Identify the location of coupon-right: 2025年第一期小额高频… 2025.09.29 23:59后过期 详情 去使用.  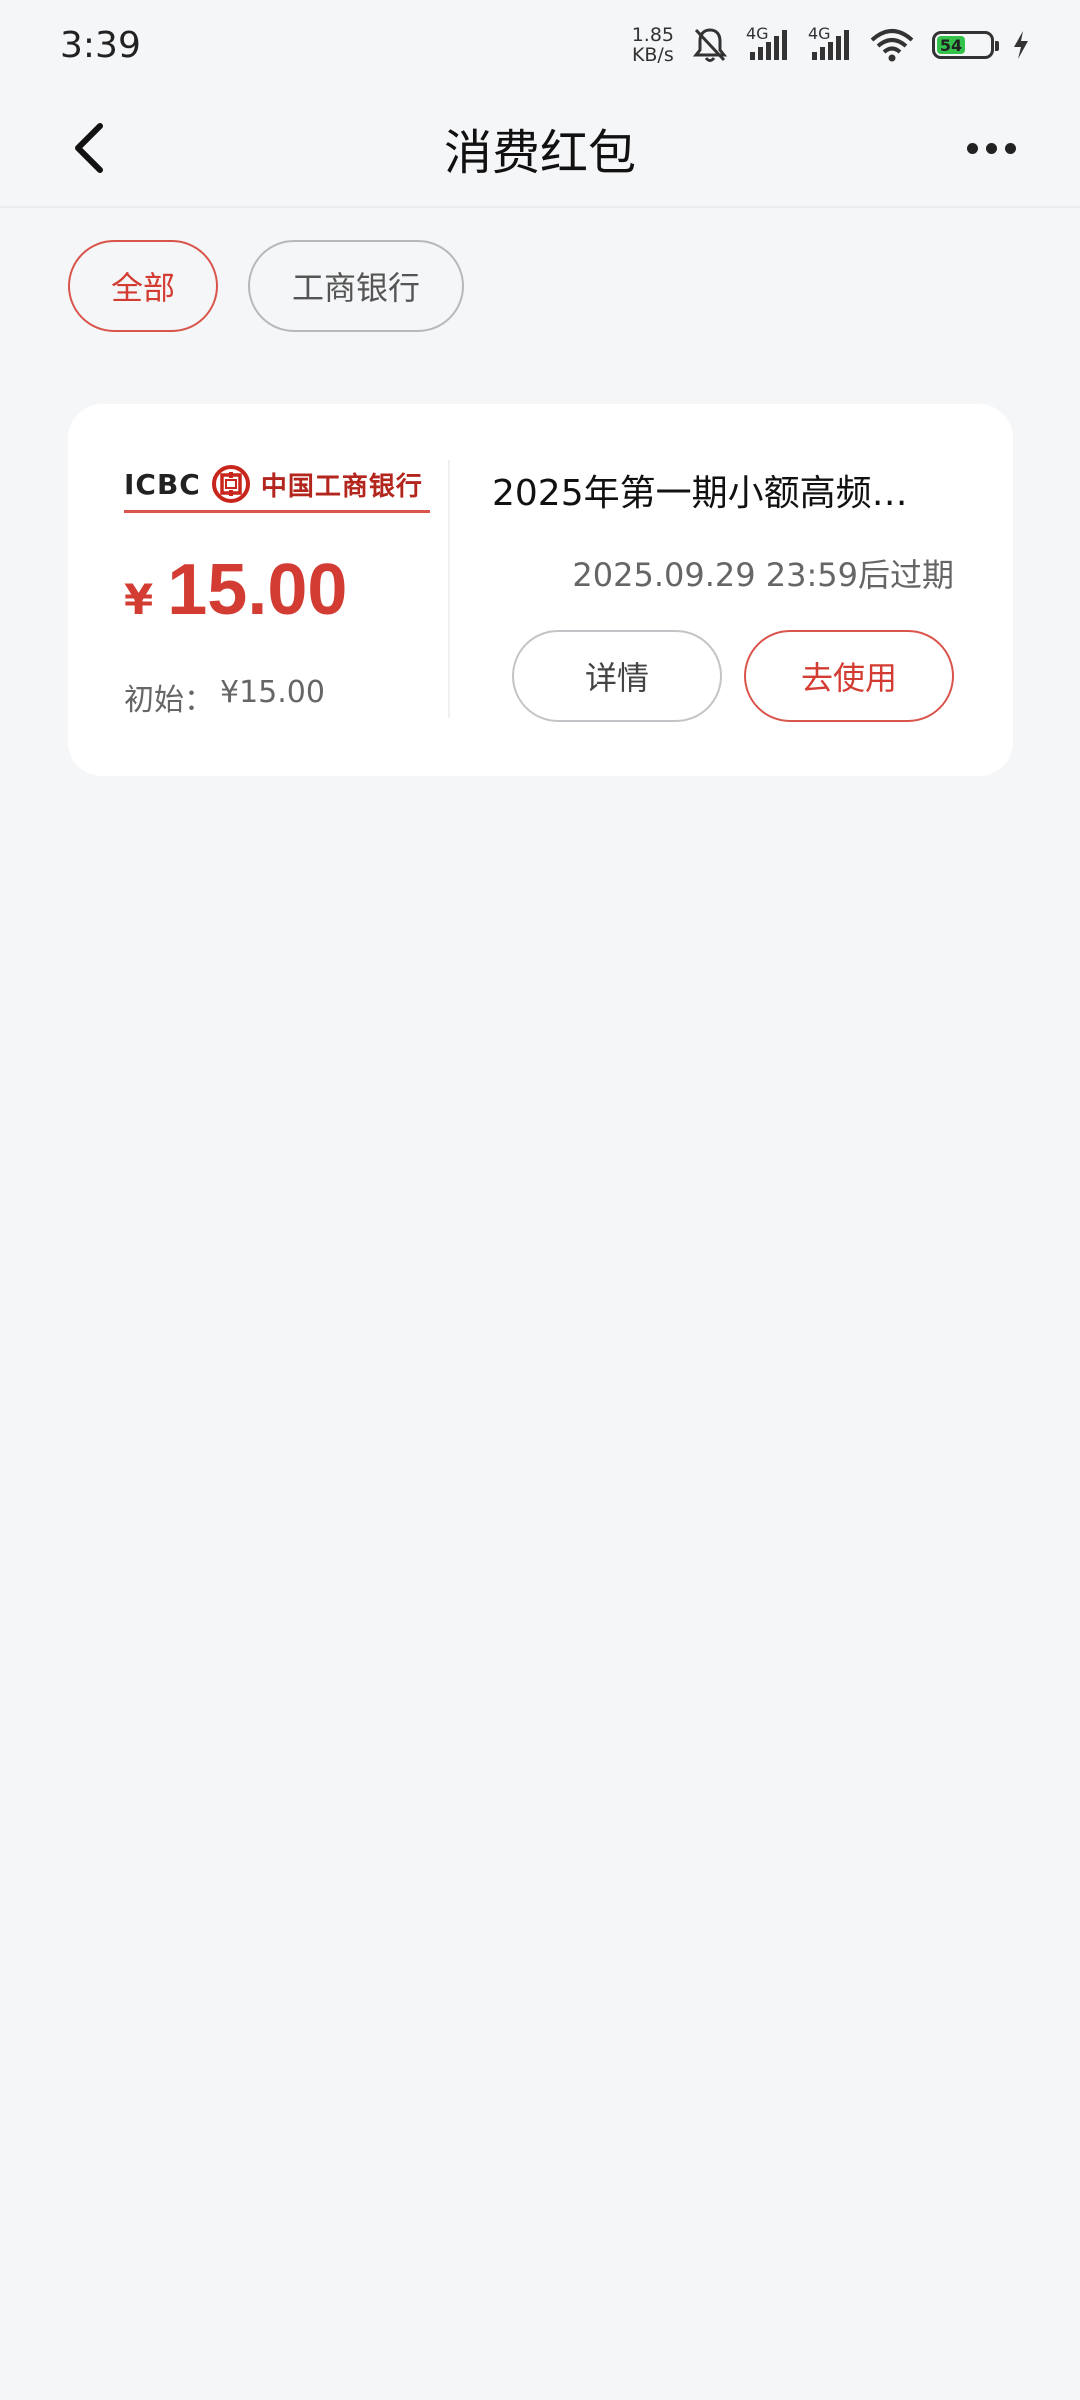
(723, 593).